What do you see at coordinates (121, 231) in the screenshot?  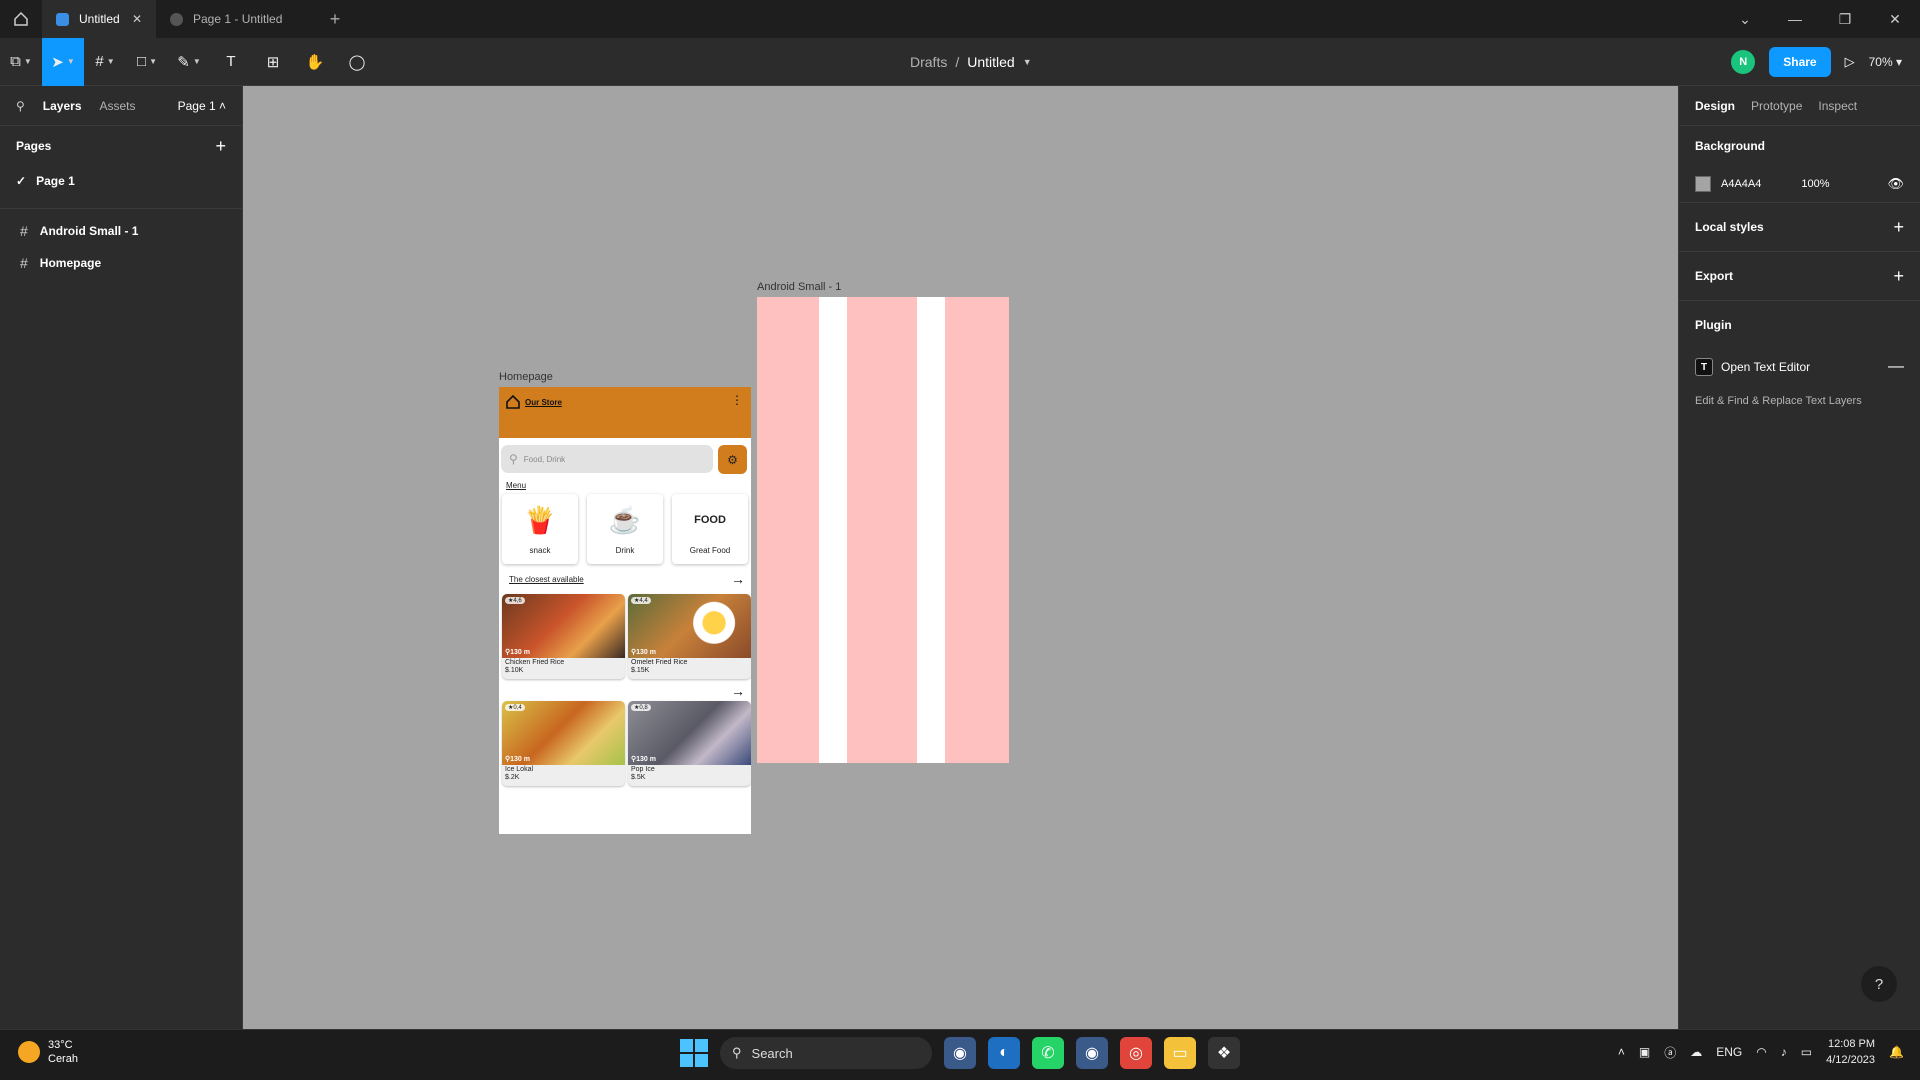 I see `layer-android-small-1: # Android Small - 1` at bounding box center [121, 231].